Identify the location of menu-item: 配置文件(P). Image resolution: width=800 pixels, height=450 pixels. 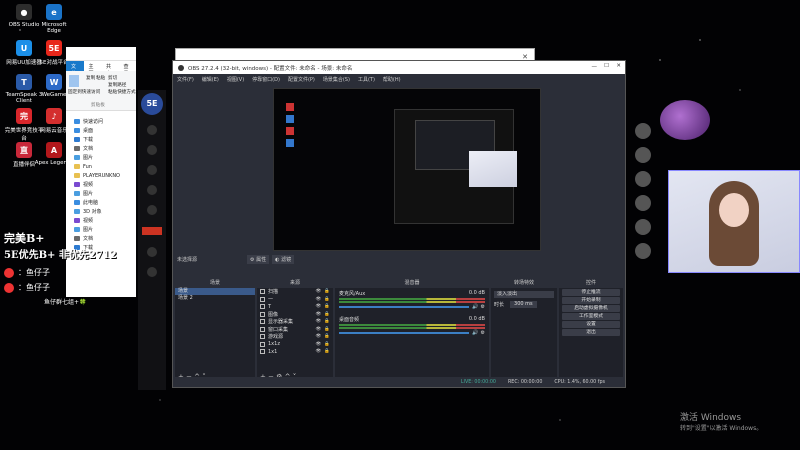
(301, 79).